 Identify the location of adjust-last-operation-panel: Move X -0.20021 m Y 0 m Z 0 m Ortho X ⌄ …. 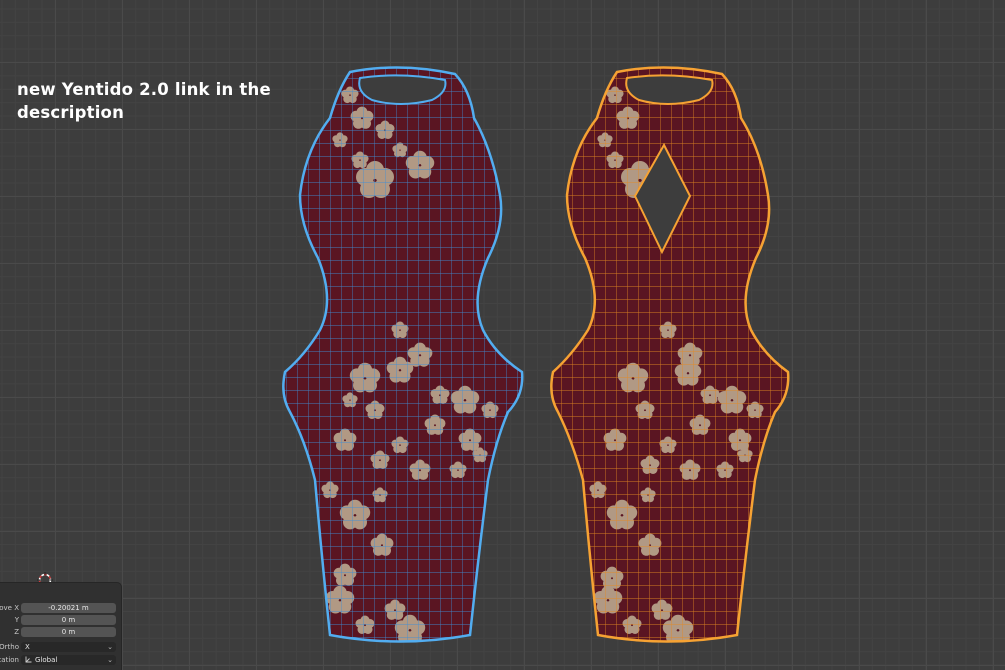
(60, 626).